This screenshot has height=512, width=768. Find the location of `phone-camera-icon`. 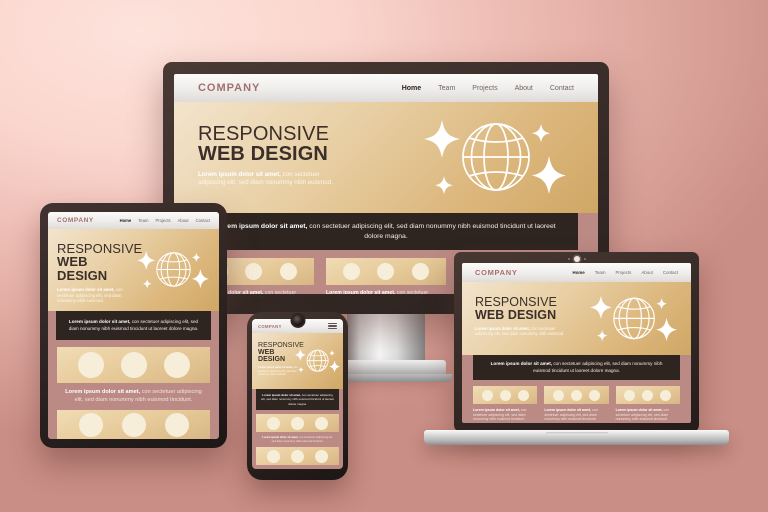

phone-camera-icon is located at coordinates (297, 320).